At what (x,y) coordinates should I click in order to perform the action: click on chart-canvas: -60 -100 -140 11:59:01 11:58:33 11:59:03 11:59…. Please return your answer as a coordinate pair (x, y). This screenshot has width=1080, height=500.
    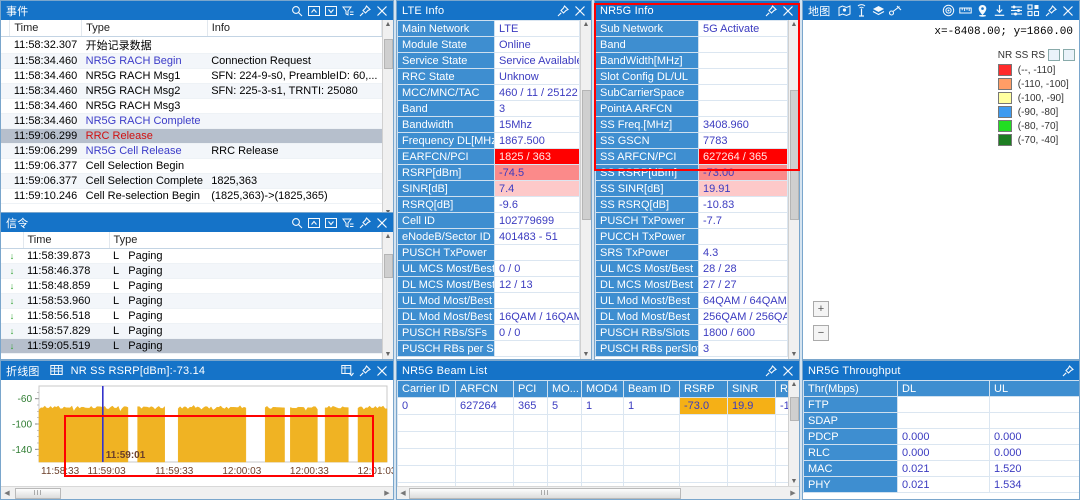
    Looking at the image, I should click on (197, 439).